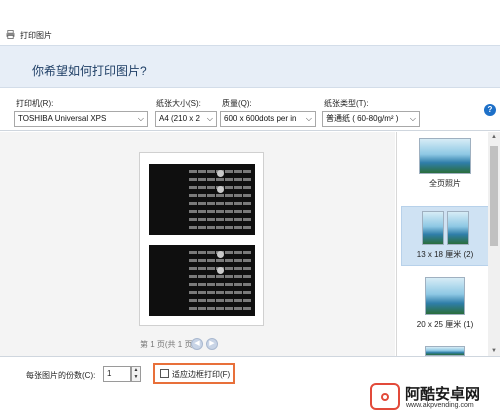 The height and width of the screenshot is (417, 500). Describe the element at coordinates (179, 118) in the screenshot. I see `paper-size-value: A4 (210 x 2` at that location.